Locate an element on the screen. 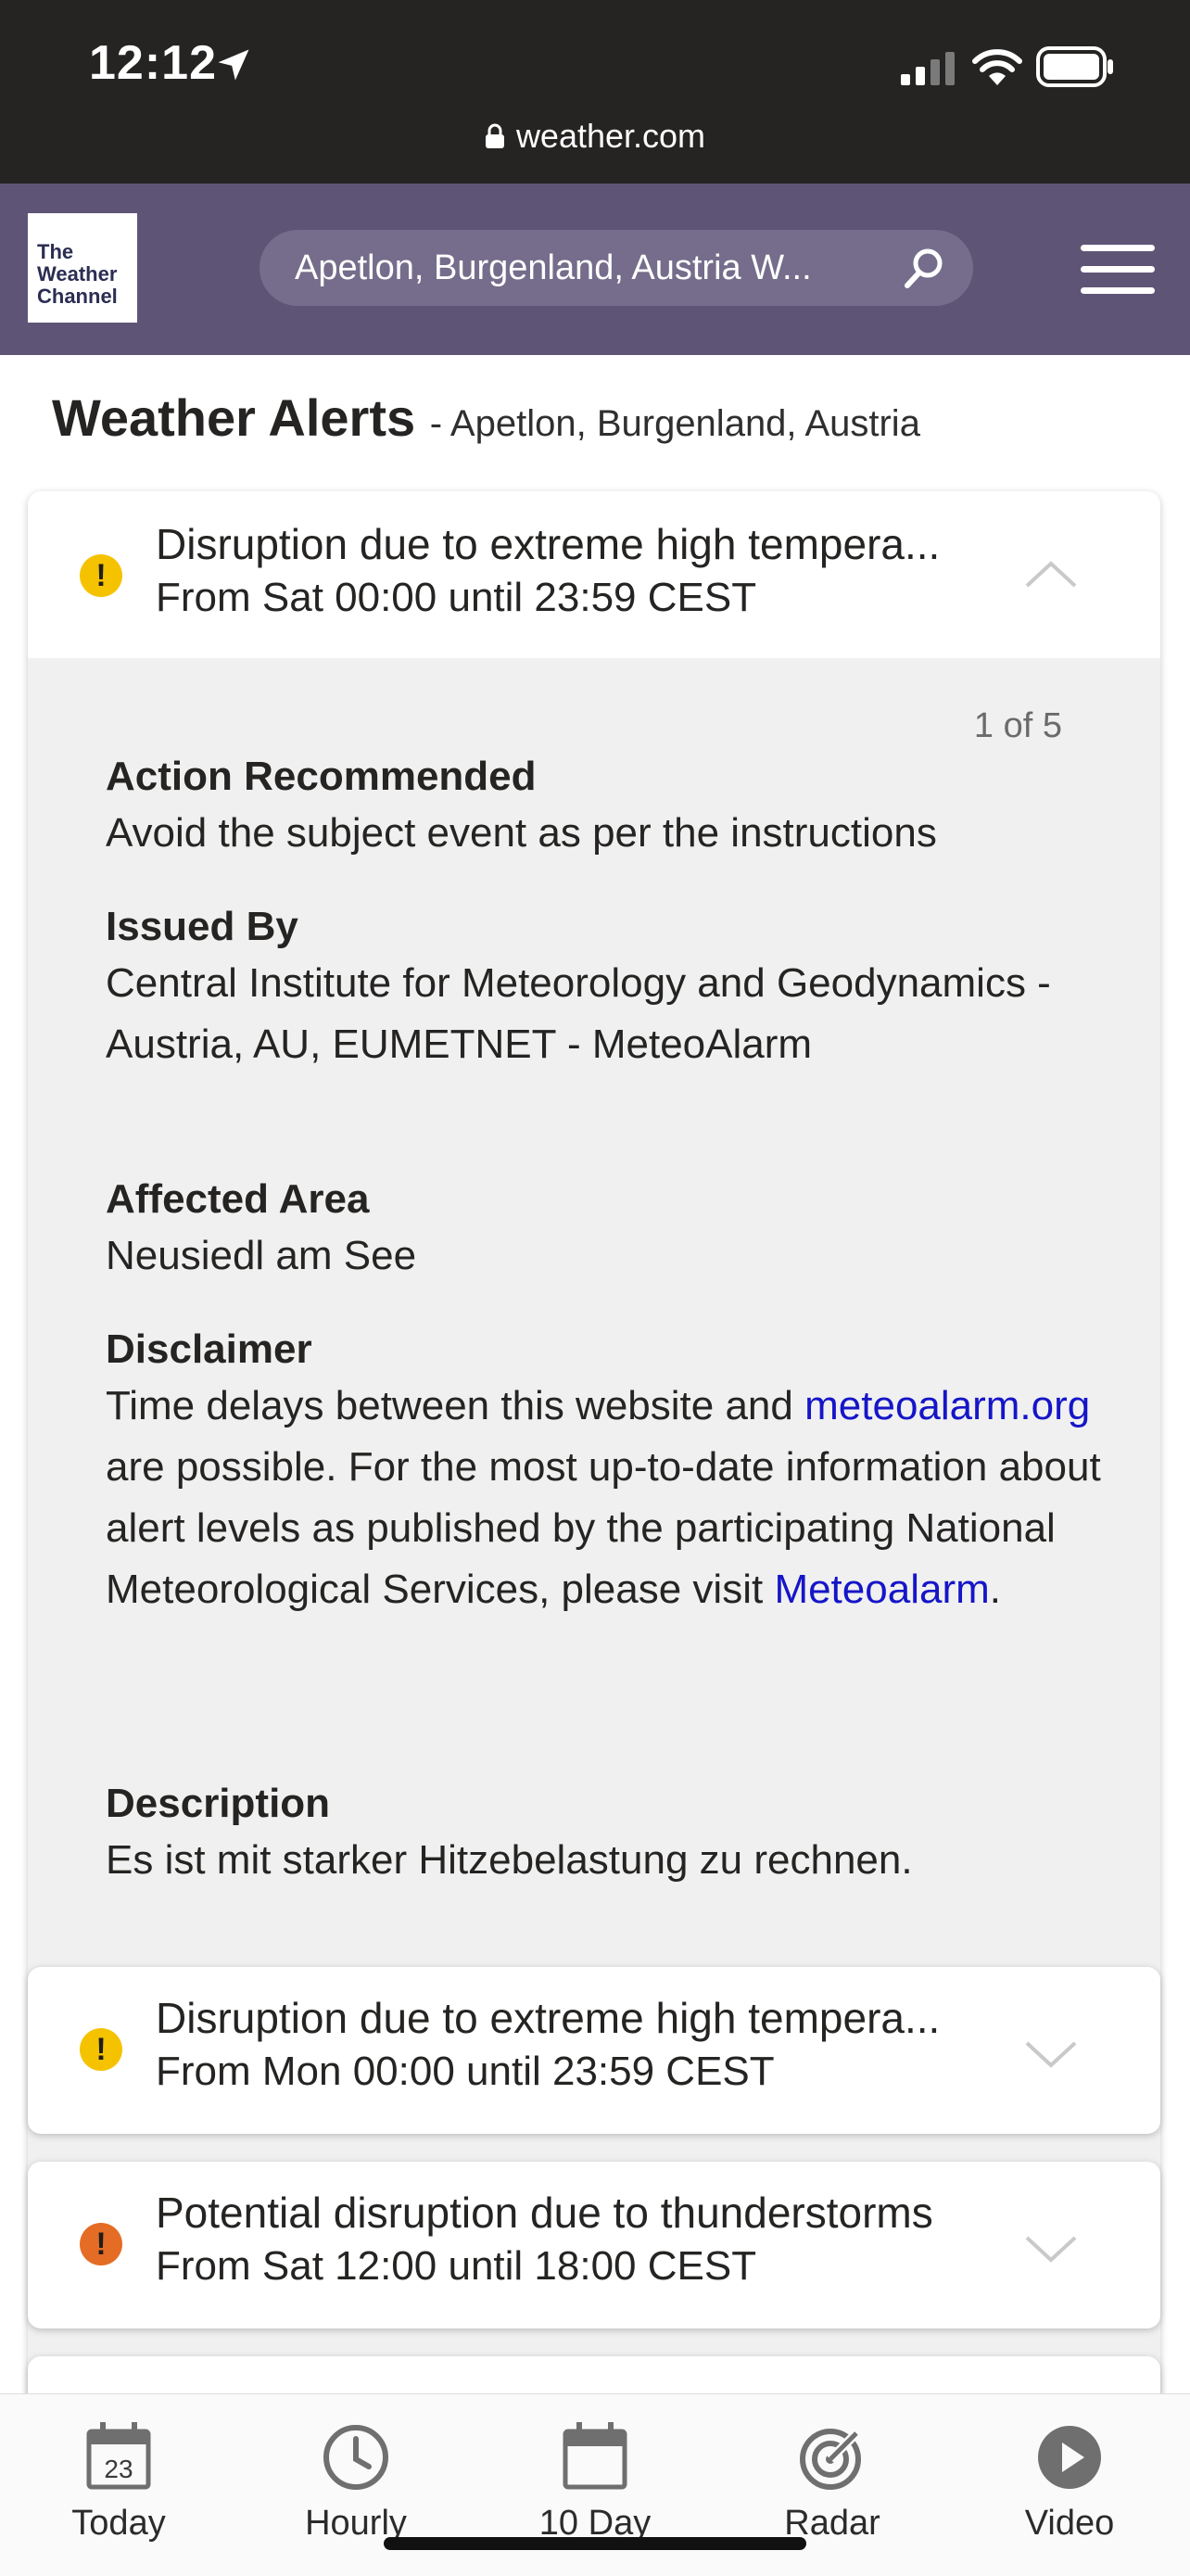 This screenshot has height=2576, width=1190. cellular-signal-icon is located at coordinates (928, 68).